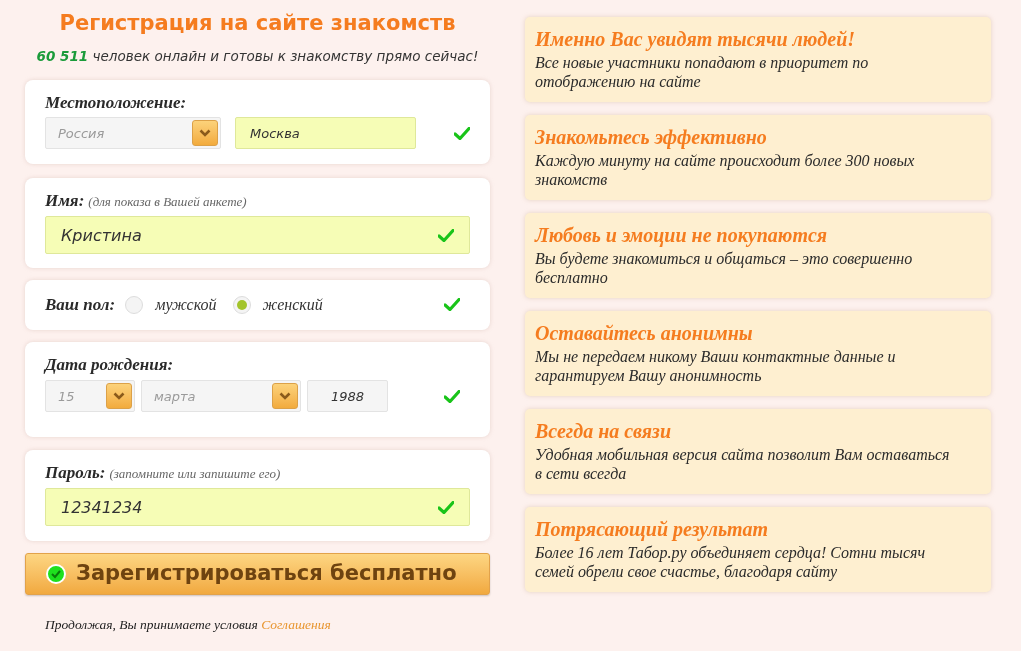 Image resolution: width=1021 pixels, height=651 pixels. Describe the element at coordinates (257, 23) in the screenshot. I see `page-title: Регистрация на сайте знакомств` at that location.